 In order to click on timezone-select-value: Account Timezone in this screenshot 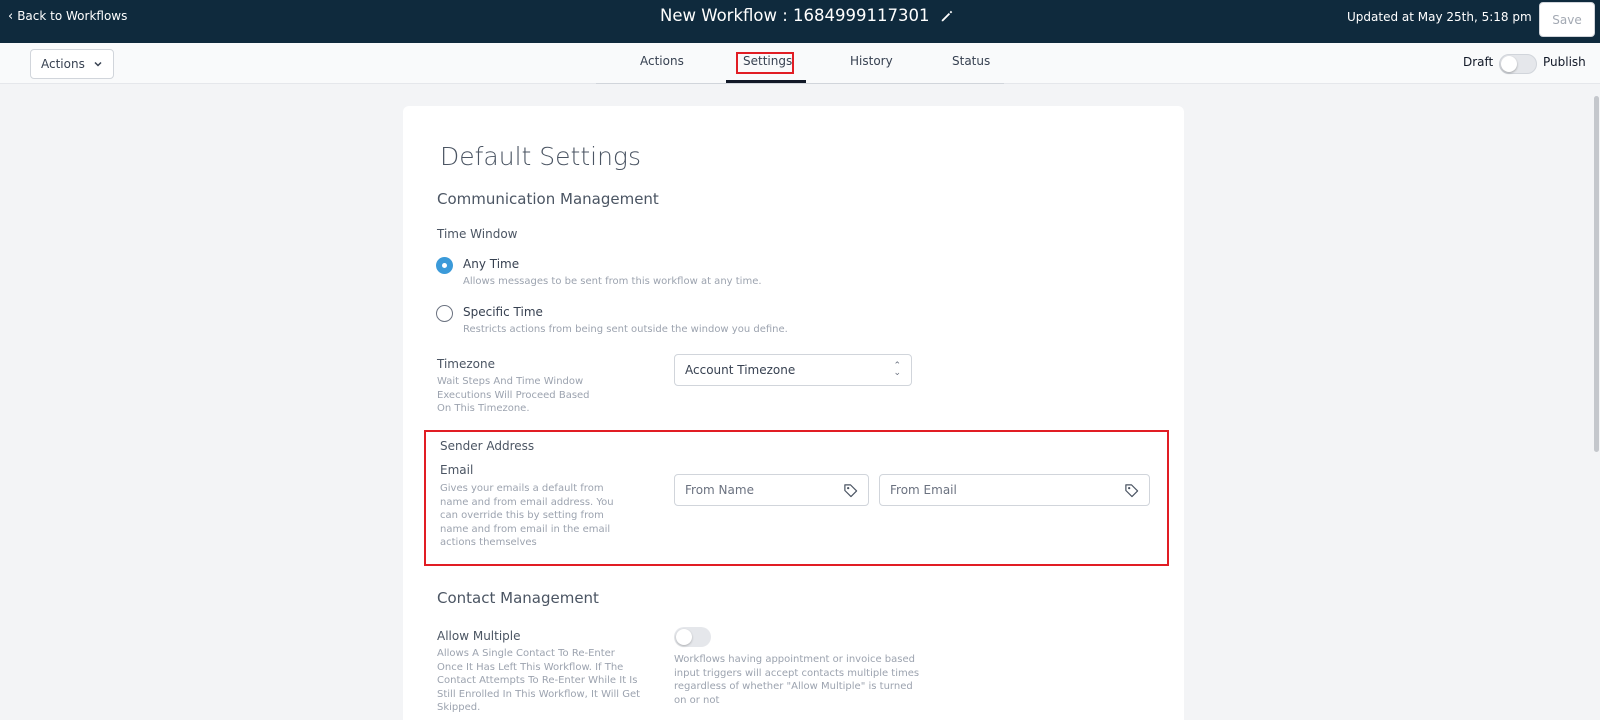, I will do `click(740, 370)`.